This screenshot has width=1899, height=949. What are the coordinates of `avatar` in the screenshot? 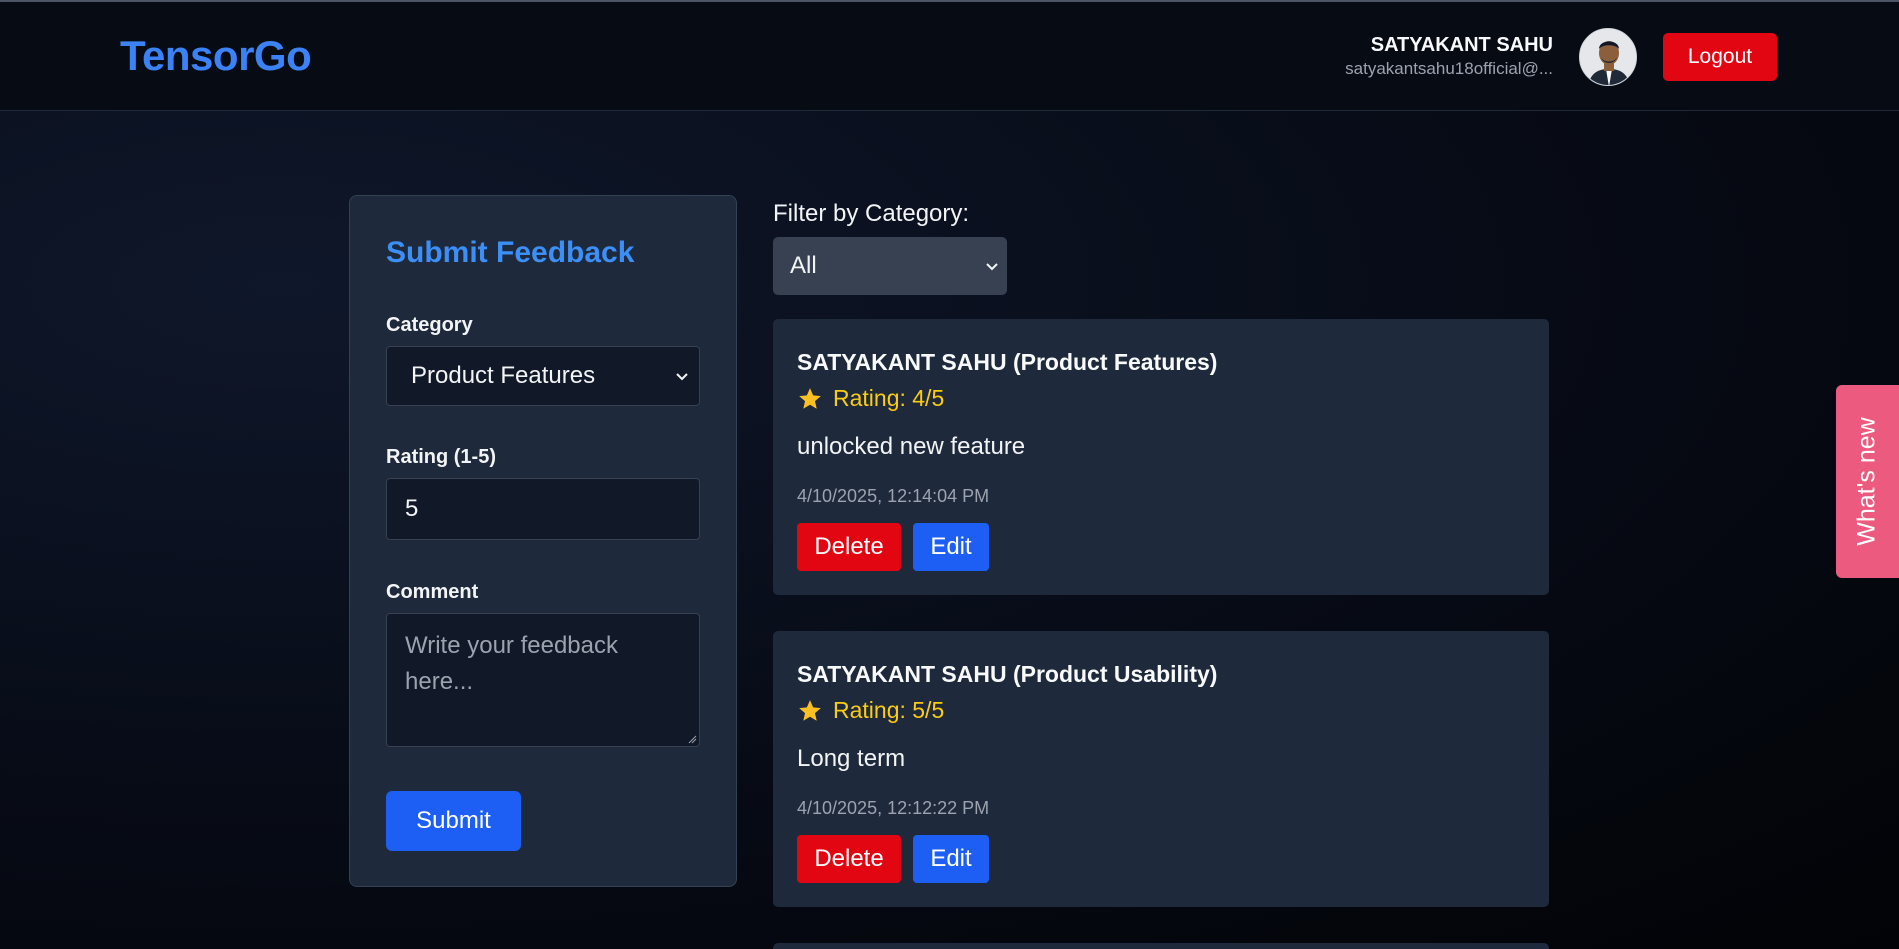 It's located at (1608, 57).